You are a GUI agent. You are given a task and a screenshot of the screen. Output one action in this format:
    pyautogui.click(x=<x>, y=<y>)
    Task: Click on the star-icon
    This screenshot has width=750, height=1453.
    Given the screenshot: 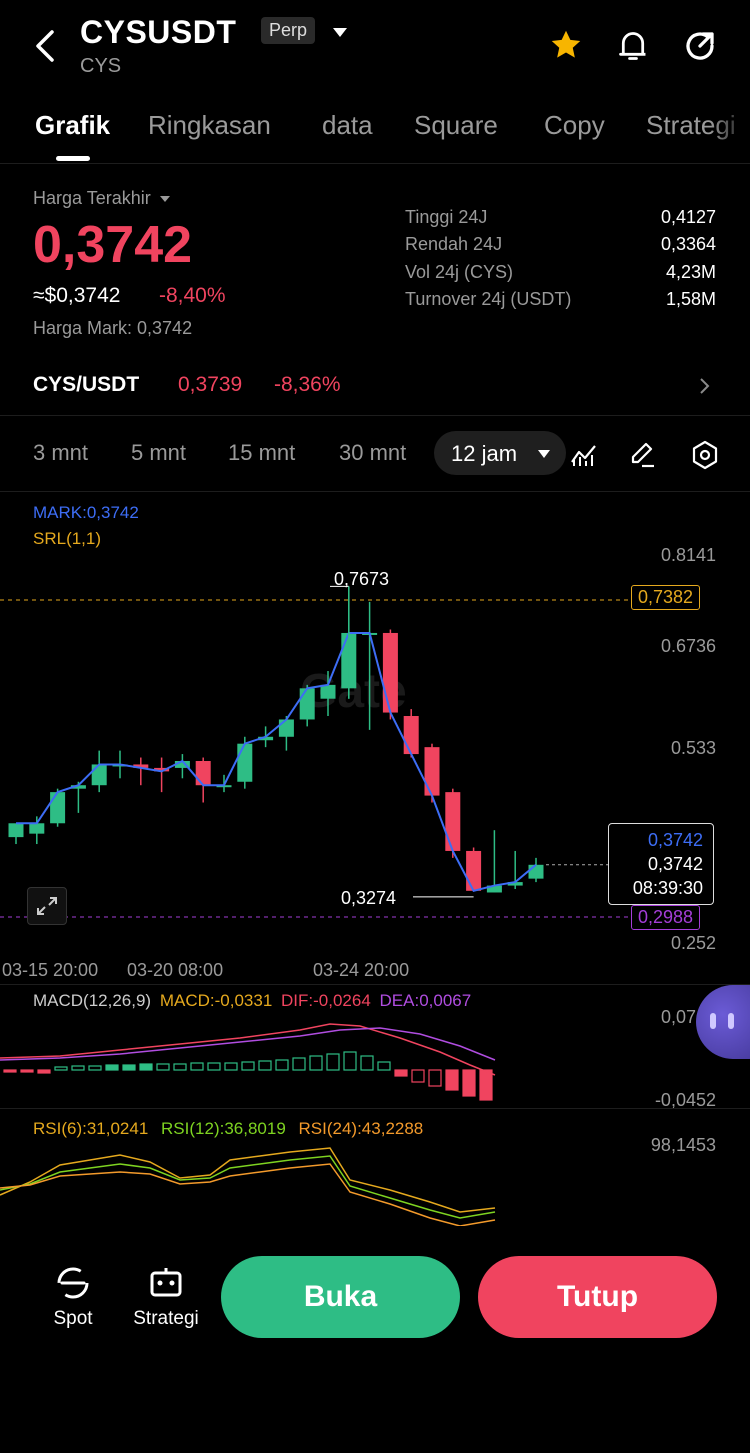 What is the action you would take?
    pyautogui.click(x=566, y=44)
    